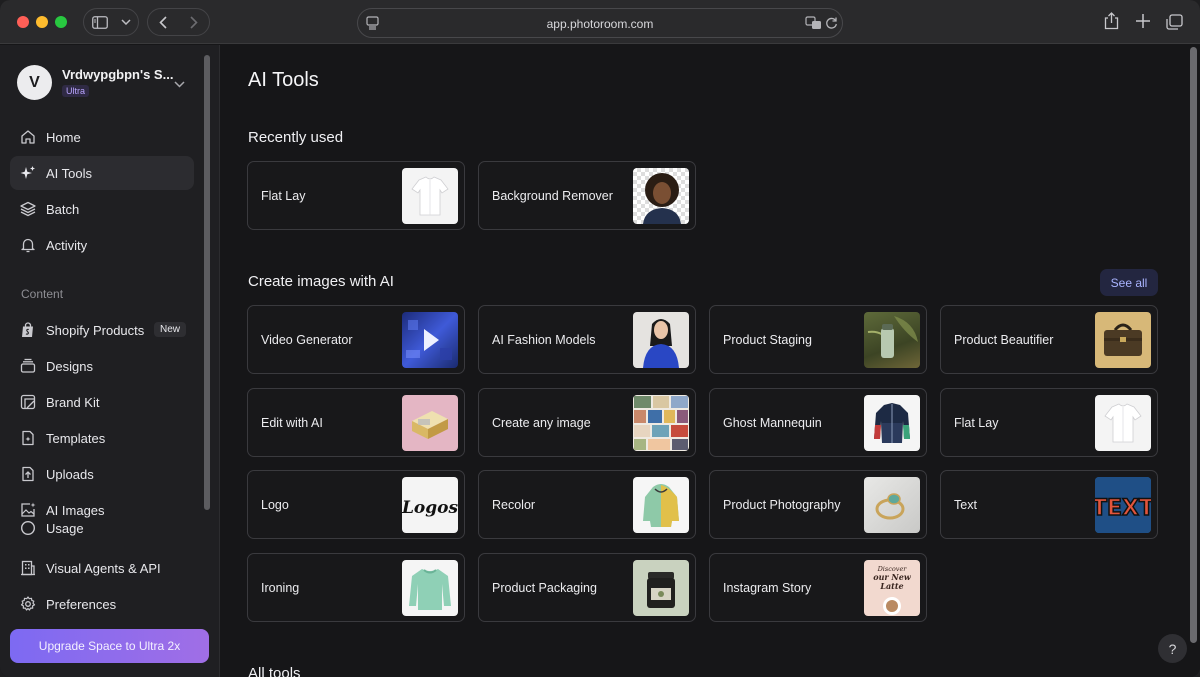  What do you see at coordinates (69, 173) in the screenshot?
I see `sidebar-item-label: AI Tools` at bounding box center [69, 173].